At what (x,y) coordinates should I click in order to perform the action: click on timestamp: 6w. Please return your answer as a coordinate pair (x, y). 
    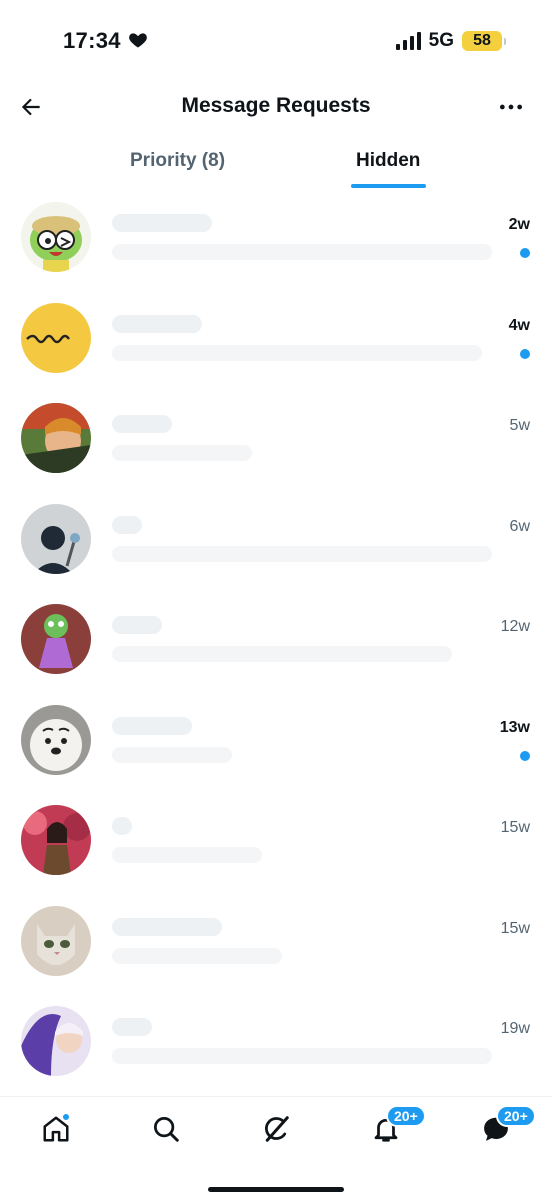
    Looking at the image, I should click on (519, 526).